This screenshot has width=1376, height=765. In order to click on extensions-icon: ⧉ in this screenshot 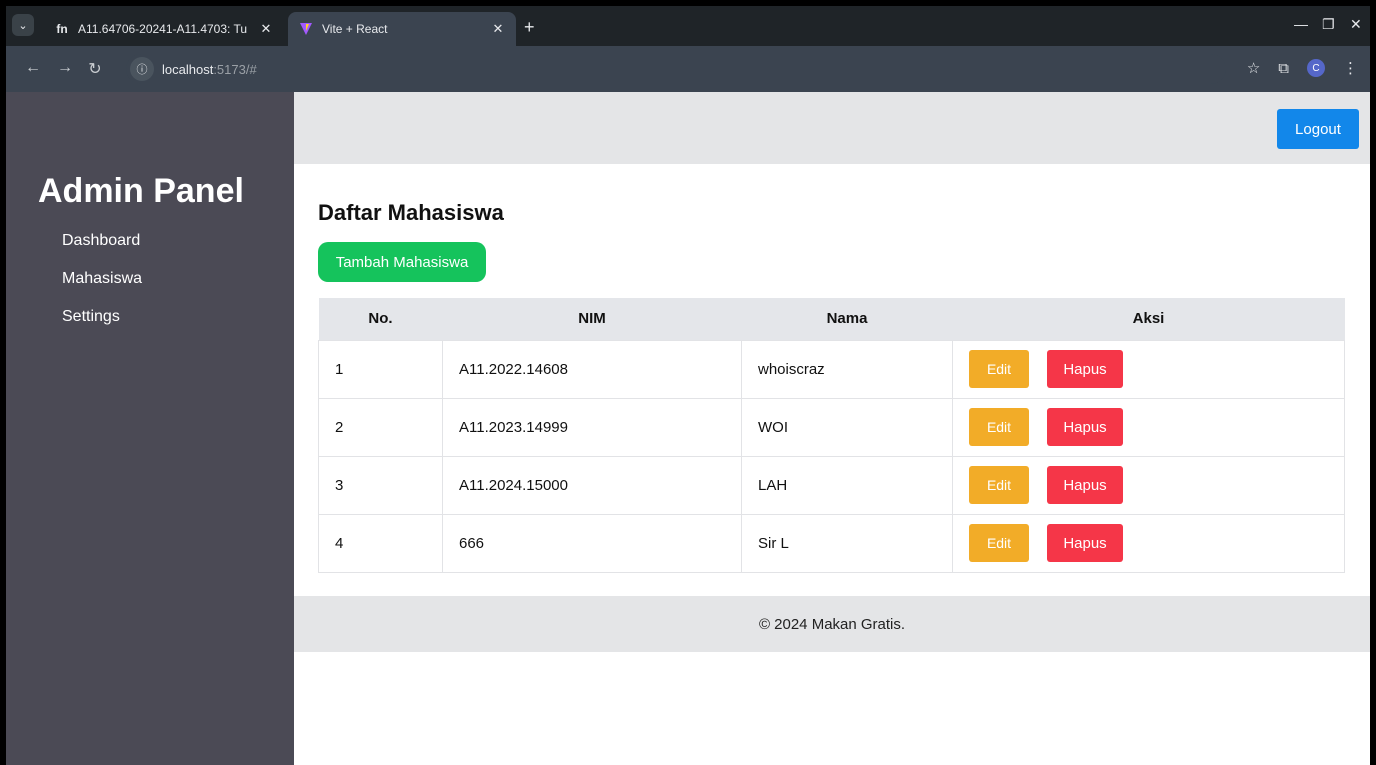, I will do `click(1283, 68)`.